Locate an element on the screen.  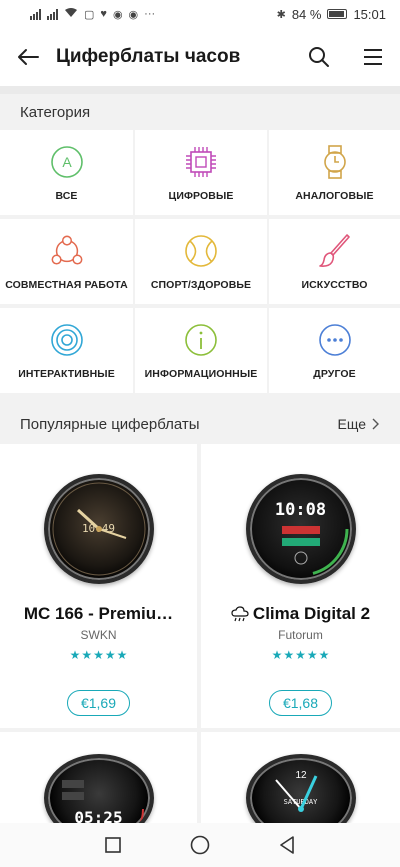
watch-gauge-icon is located at coordinates (300, 529).